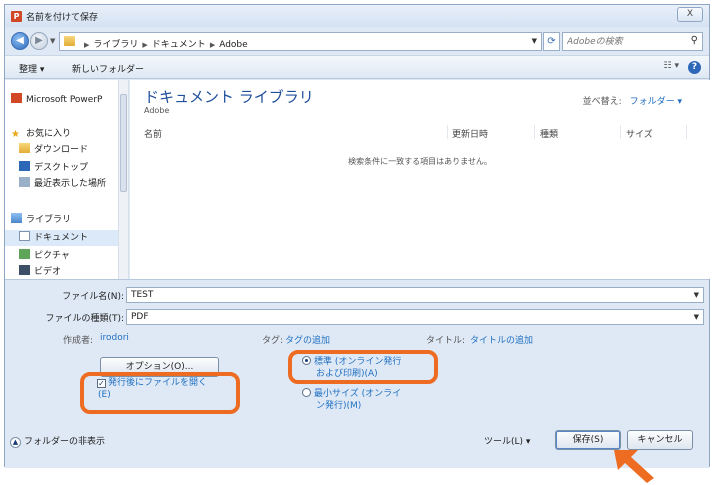 The width and height of the screenshot is (714, 485). Describe the element at coordinates (24, 166) in the screenshot. I see `desktop-icon` at that location.